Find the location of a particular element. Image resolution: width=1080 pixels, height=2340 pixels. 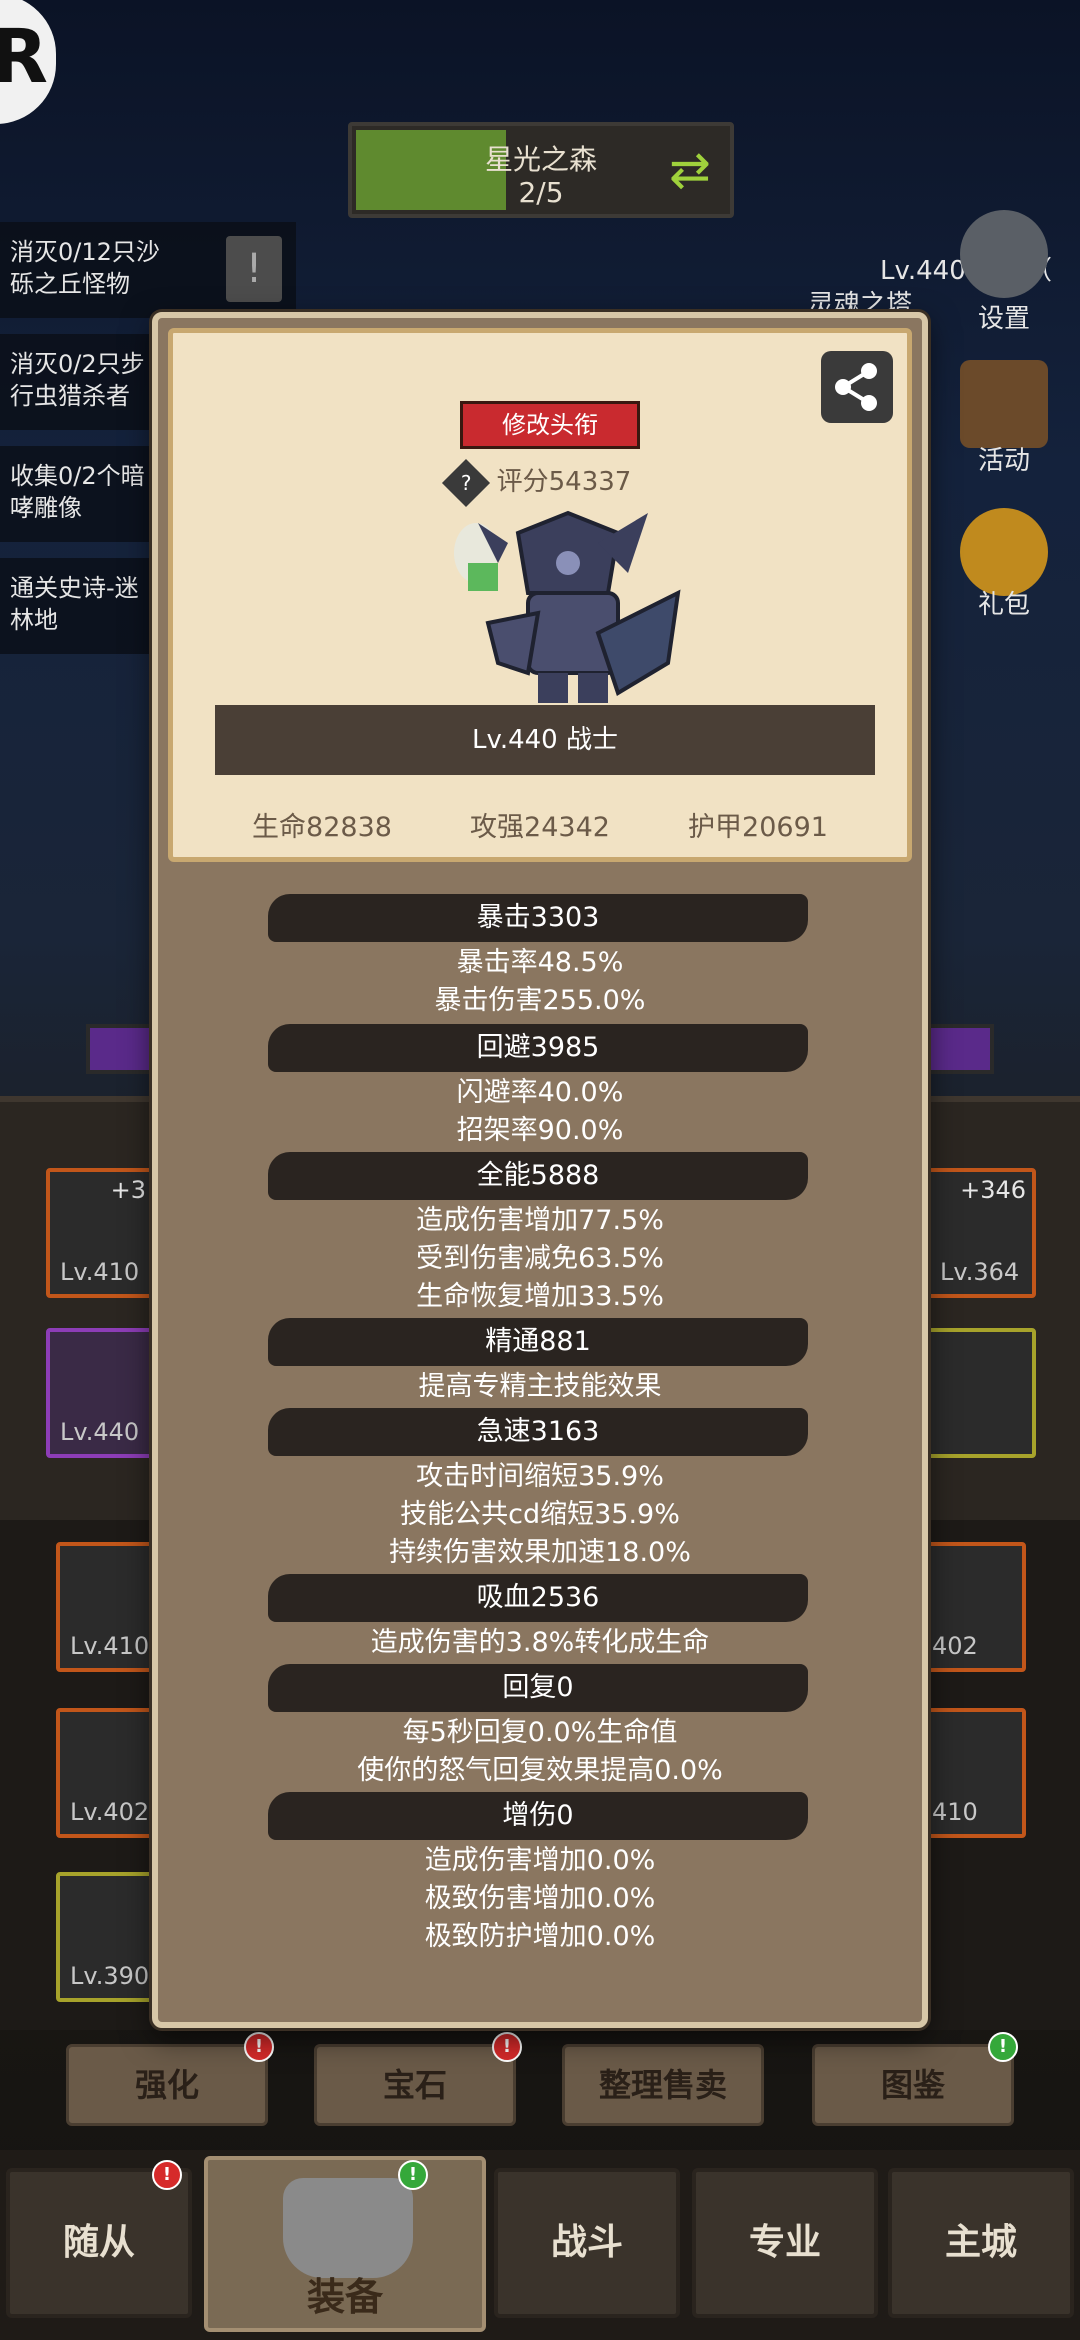

equipment-slot: +3 Lv.410 is located at coordinates (101, 1233).